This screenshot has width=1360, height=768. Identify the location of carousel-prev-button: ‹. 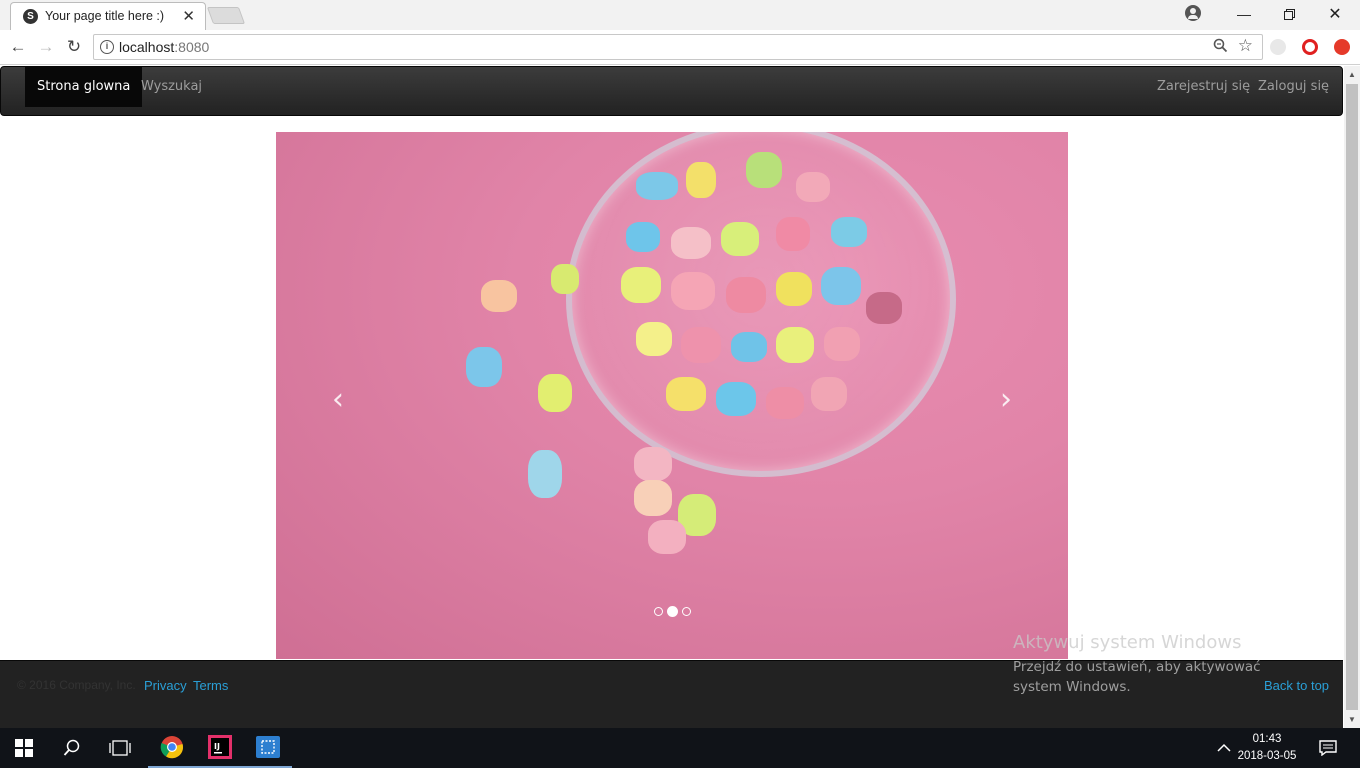
(338, 399).